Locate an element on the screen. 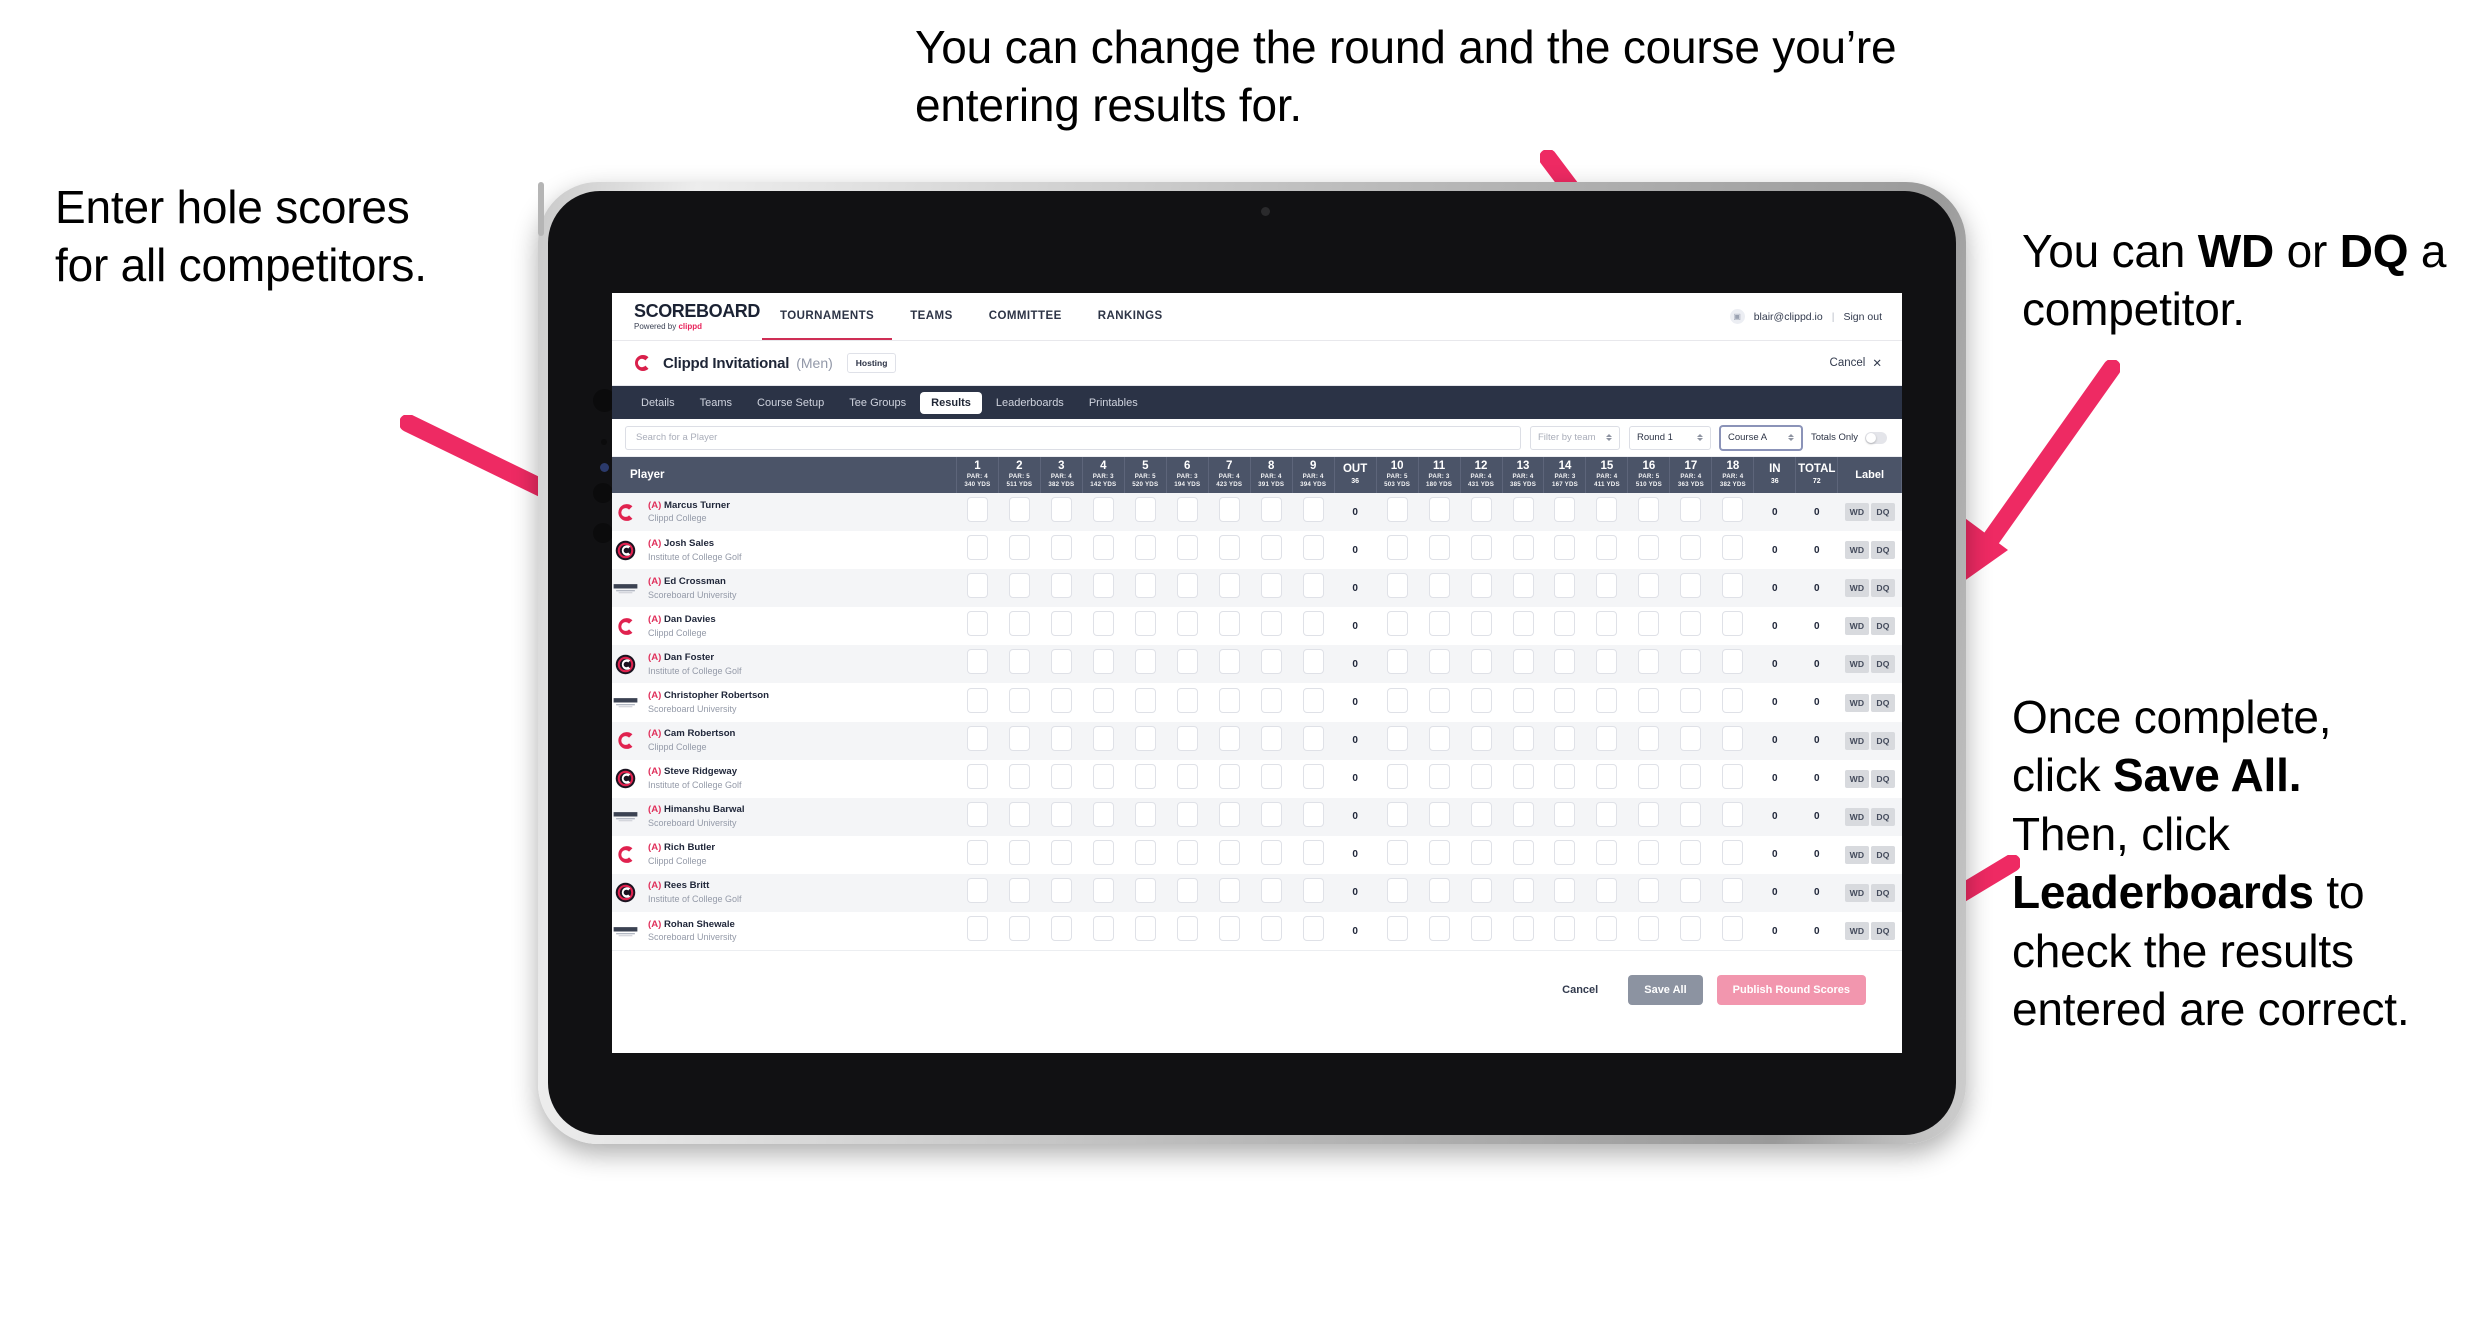 The width and height of the screenshot is (2489, 1339). scoreboard-logo: SCOREBOARD Powered by clippd is located at coordinates (686, 316).